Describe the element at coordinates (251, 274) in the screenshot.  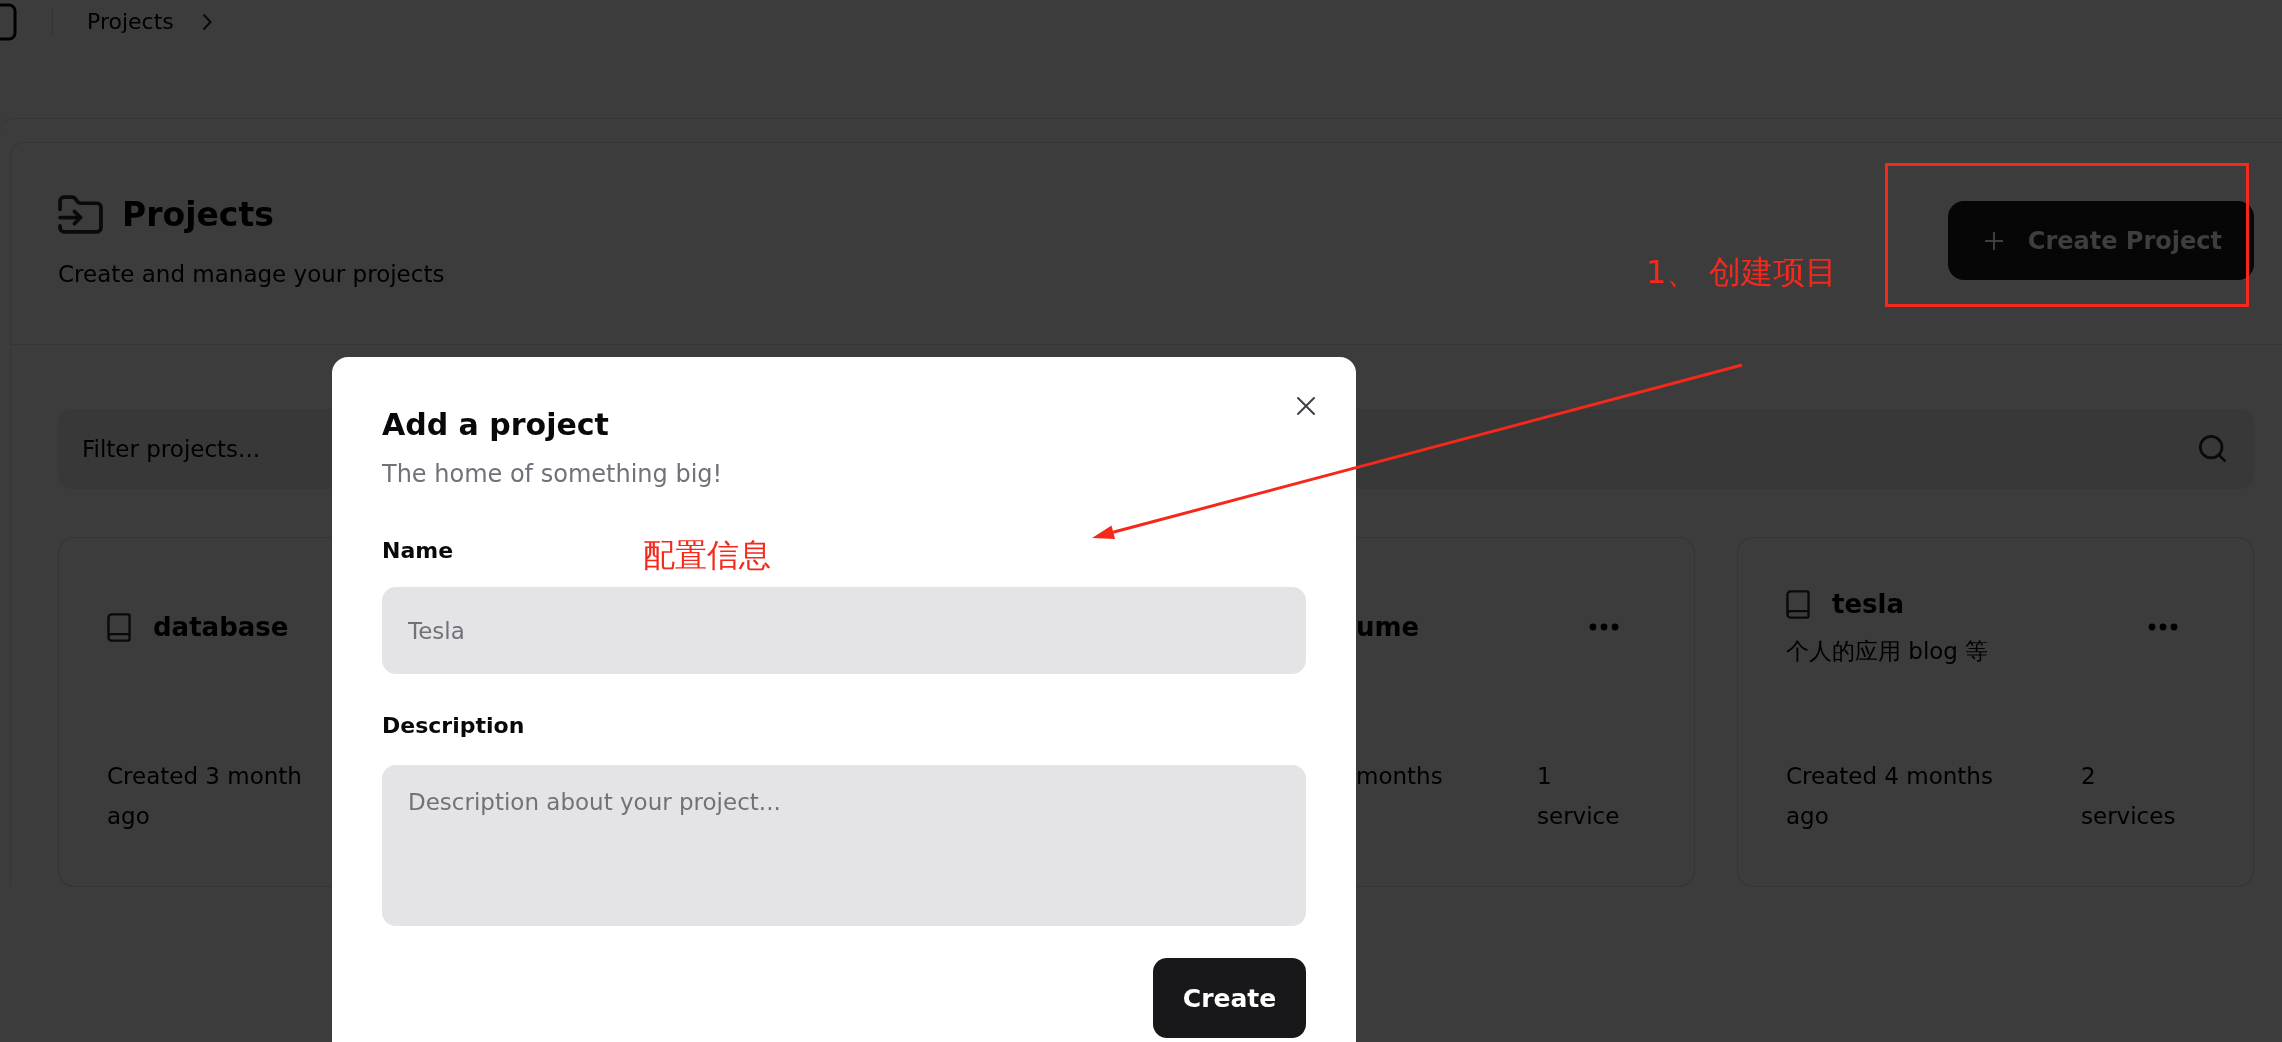
I see `page-subtitle: Create and manage your projects` at that location.